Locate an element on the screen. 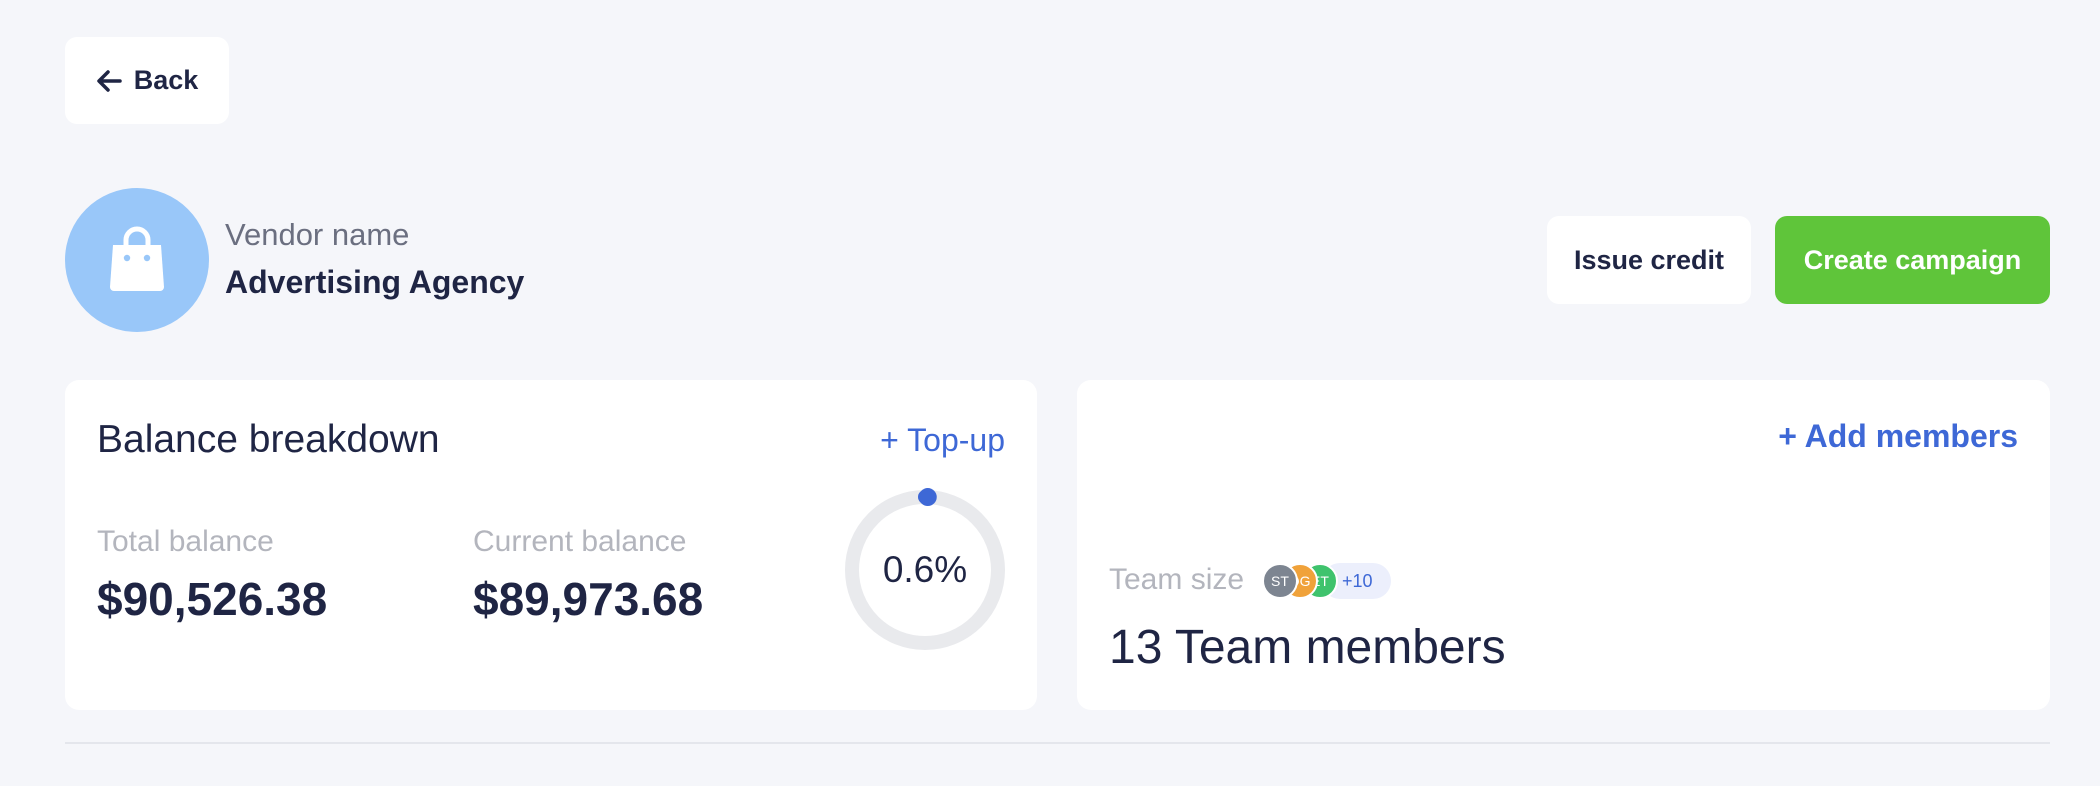 The width and height of the screenshot is (2100, 786). team-size-label: Team size is located at coordinates (1177, 579).